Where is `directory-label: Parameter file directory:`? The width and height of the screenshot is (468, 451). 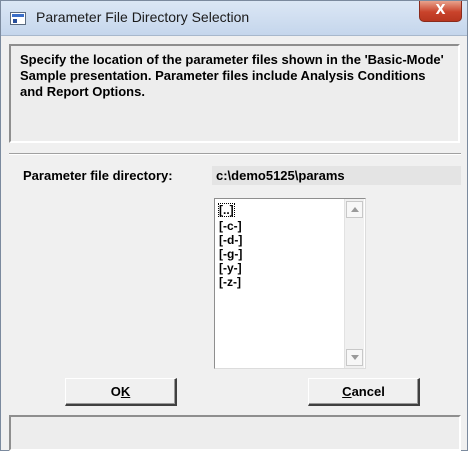
directory-label: Parameter file directory: is located at coordinates (98, 175).